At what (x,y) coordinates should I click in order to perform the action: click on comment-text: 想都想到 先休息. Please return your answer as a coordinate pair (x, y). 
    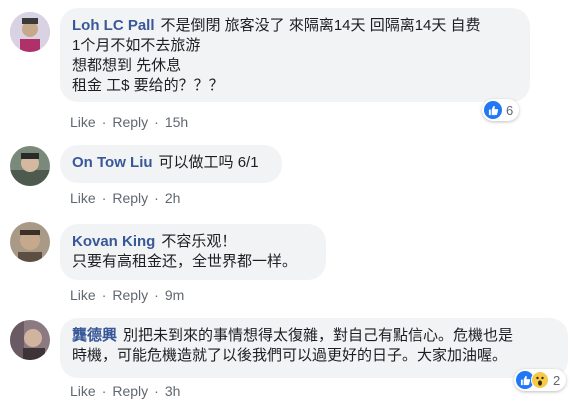
    Looking at the image, I should click on (127, 65).